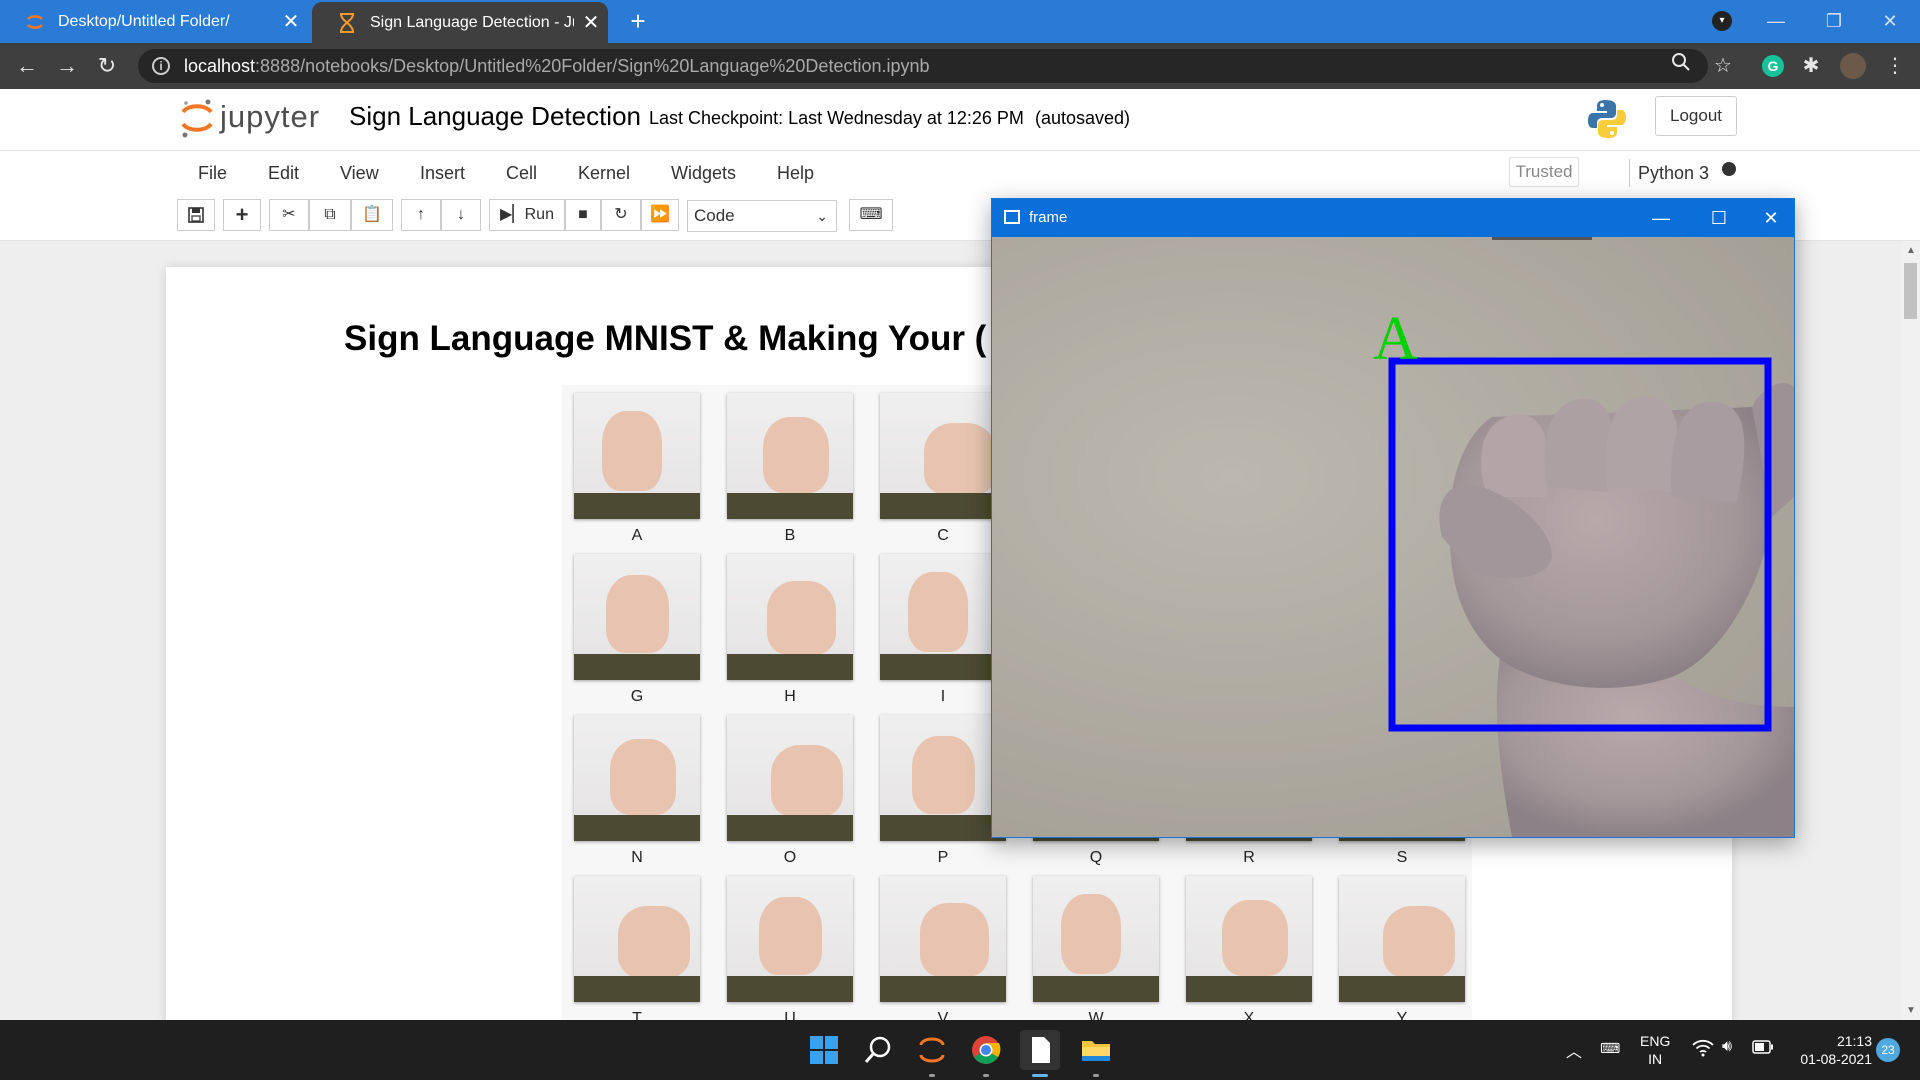 This screenshot has width=1920, height=1080. I want to click on restart-icon: ↻, so click(621, 215).